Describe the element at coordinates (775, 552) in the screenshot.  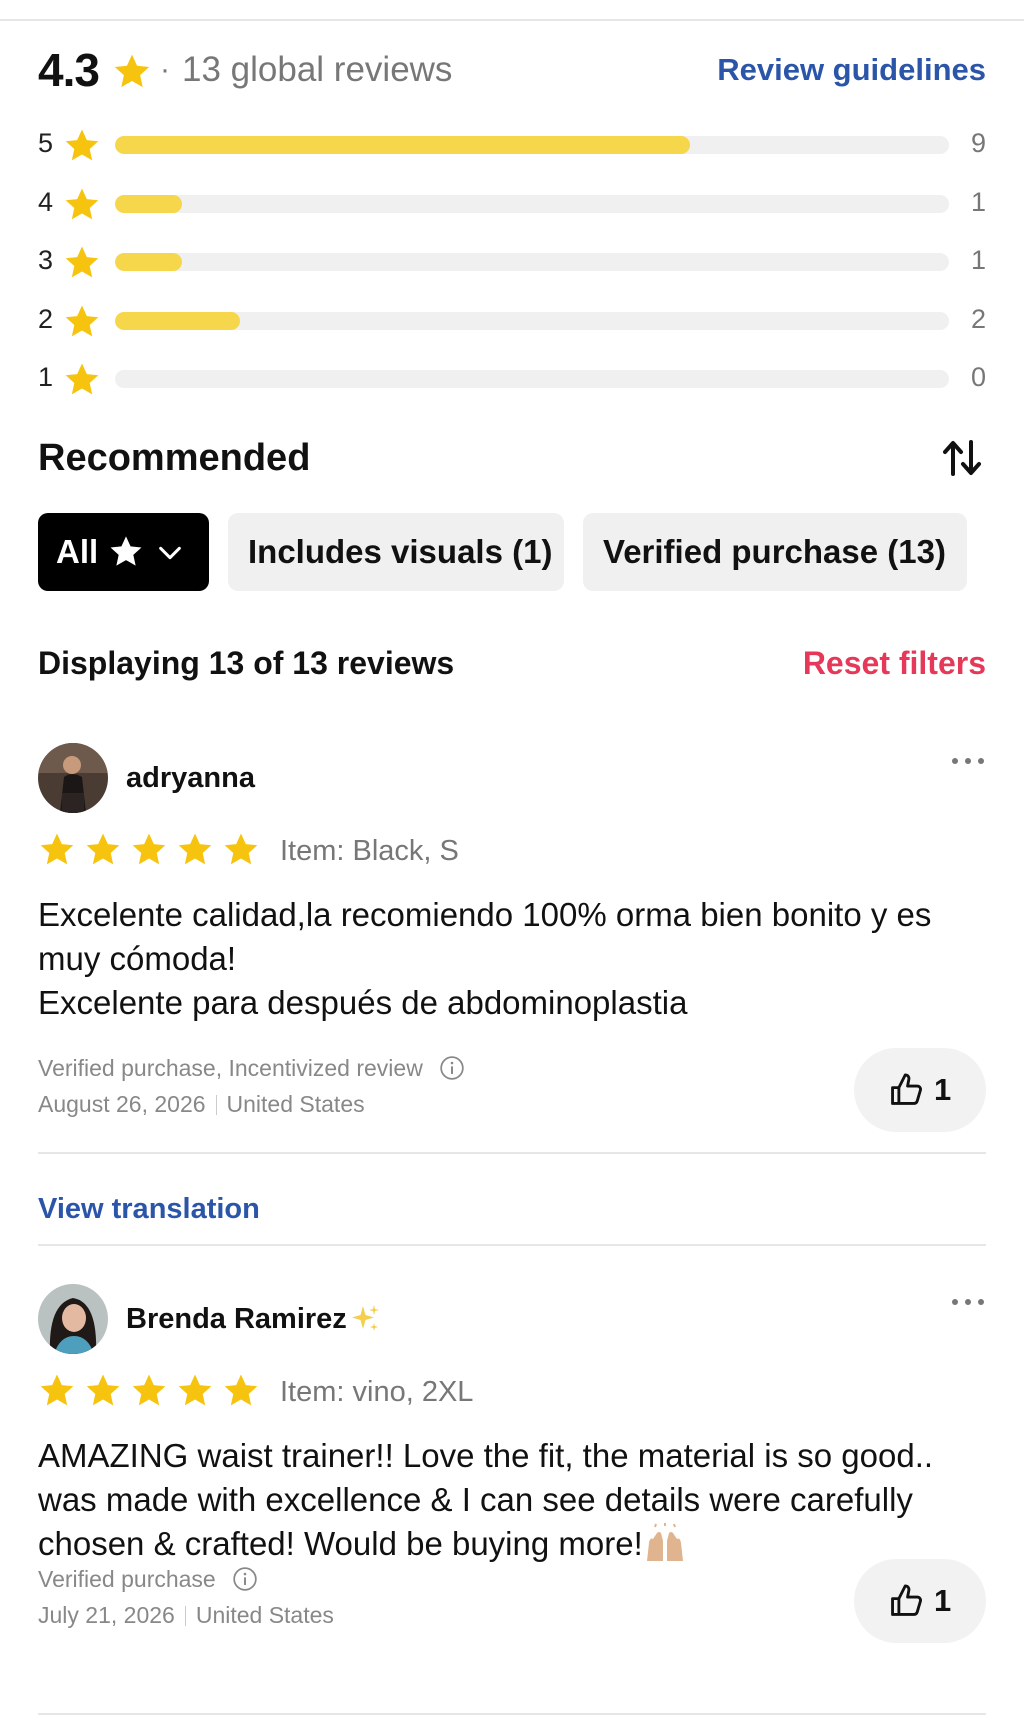
I see `filter-verified-purchase: Verified purchase (13)` at that location.